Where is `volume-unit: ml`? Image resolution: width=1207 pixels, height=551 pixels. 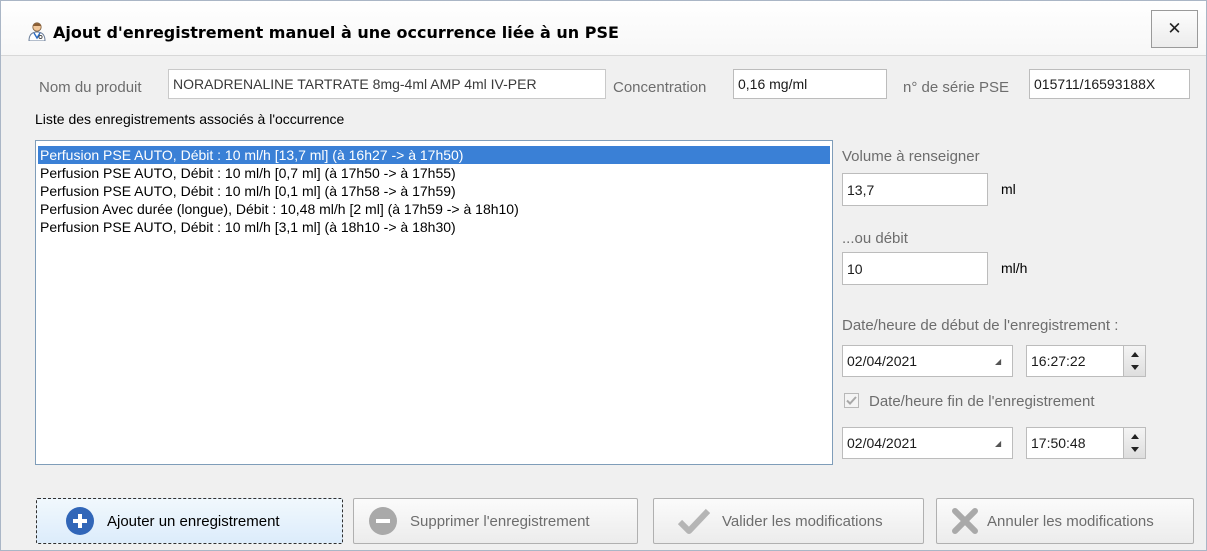 volume-unit: ml is located at coordinates (1008, 189).